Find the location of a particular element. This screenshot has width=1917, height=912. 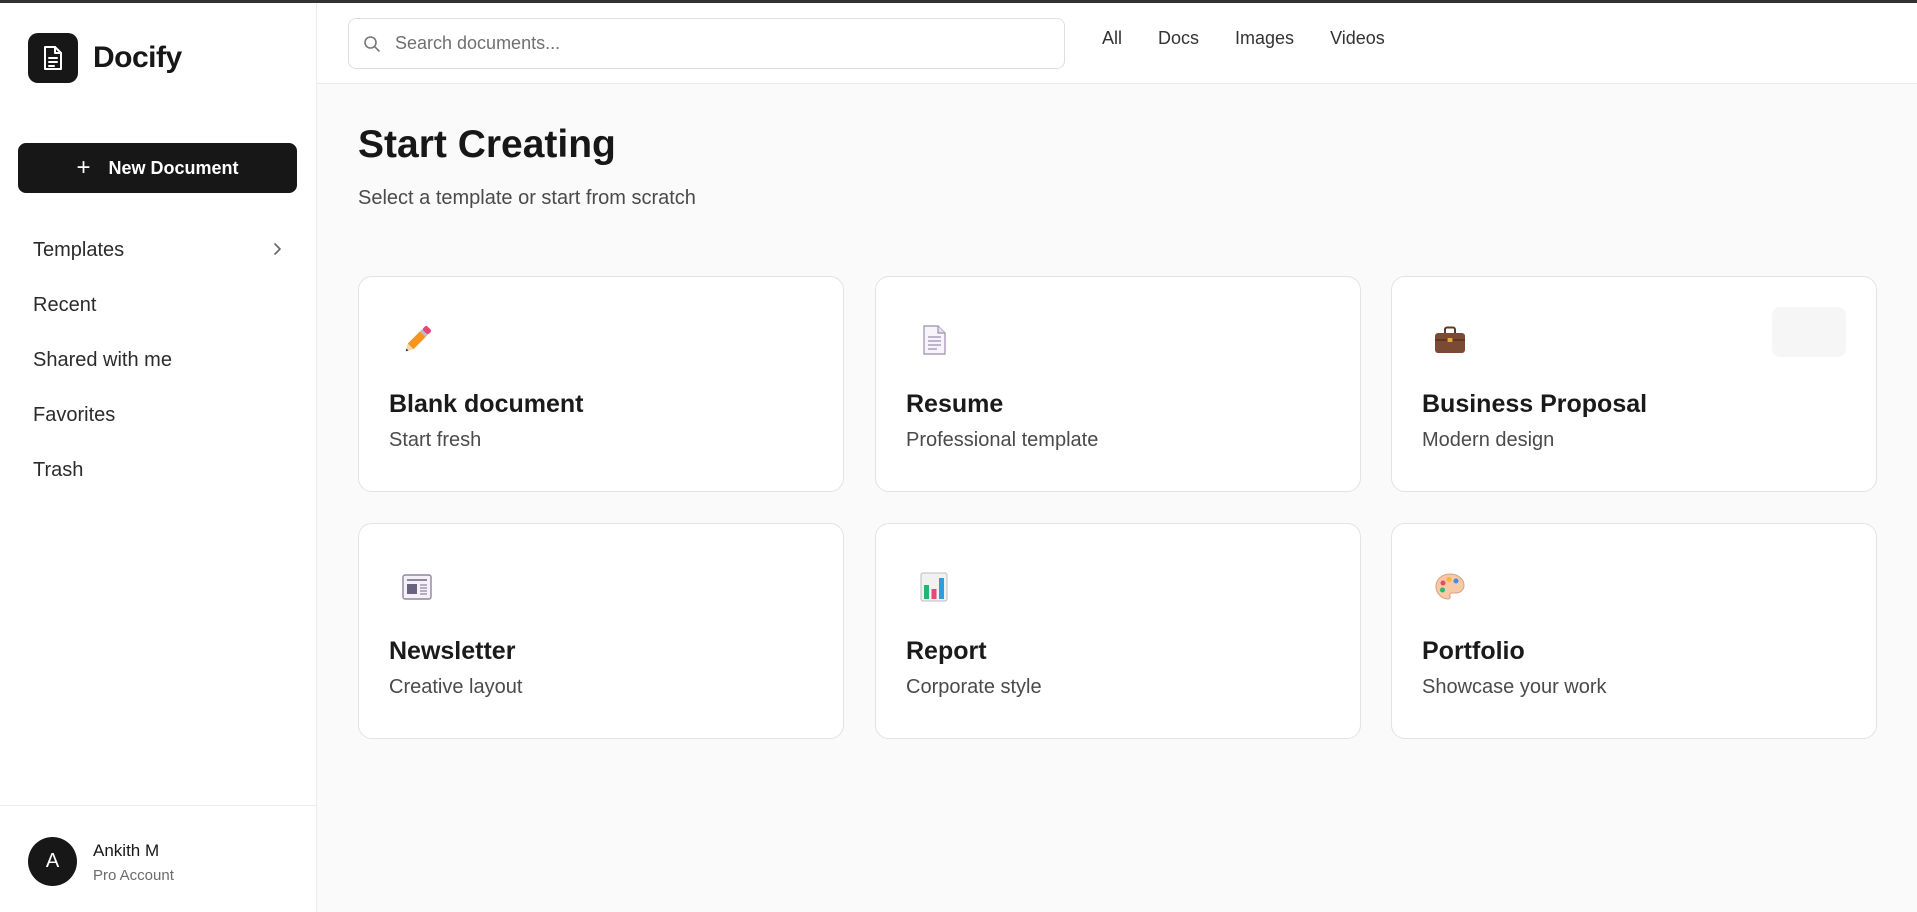

card-description: Professional template is located at coordinates (1002, 440).